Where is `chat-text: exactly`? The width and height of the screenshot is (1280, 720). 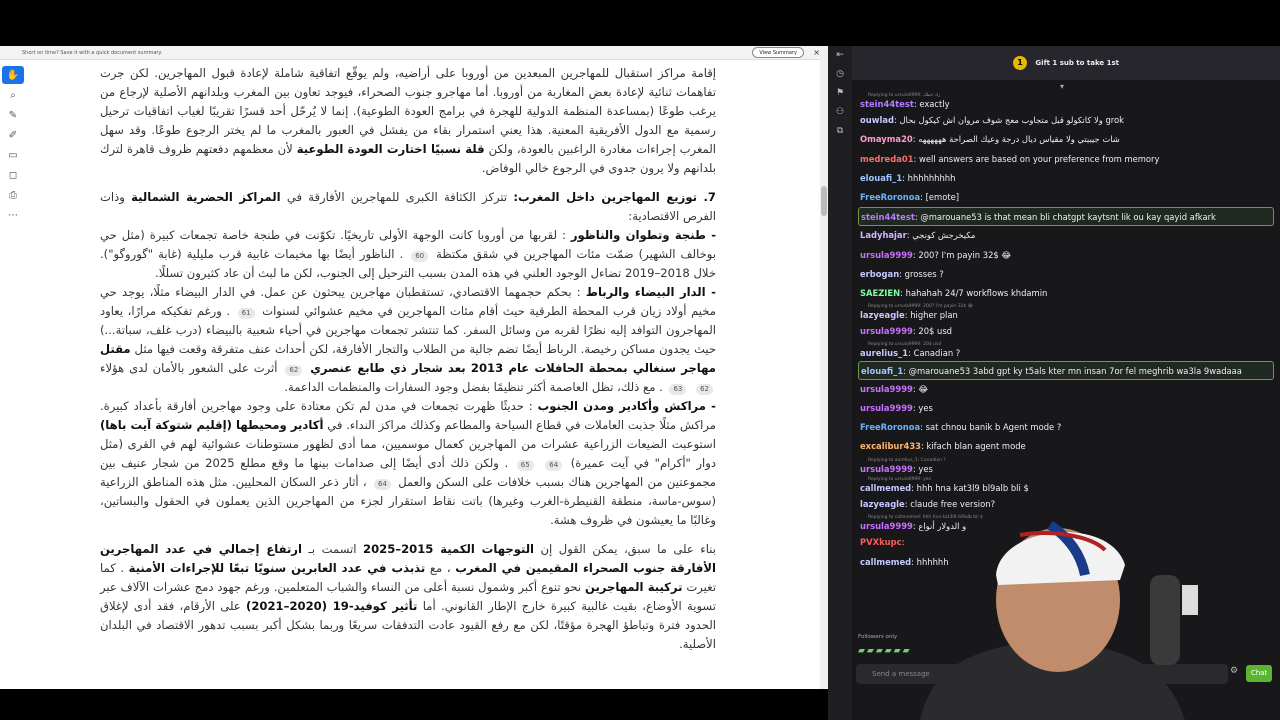
chat-text: exactly is located at coordinates (934, 104).